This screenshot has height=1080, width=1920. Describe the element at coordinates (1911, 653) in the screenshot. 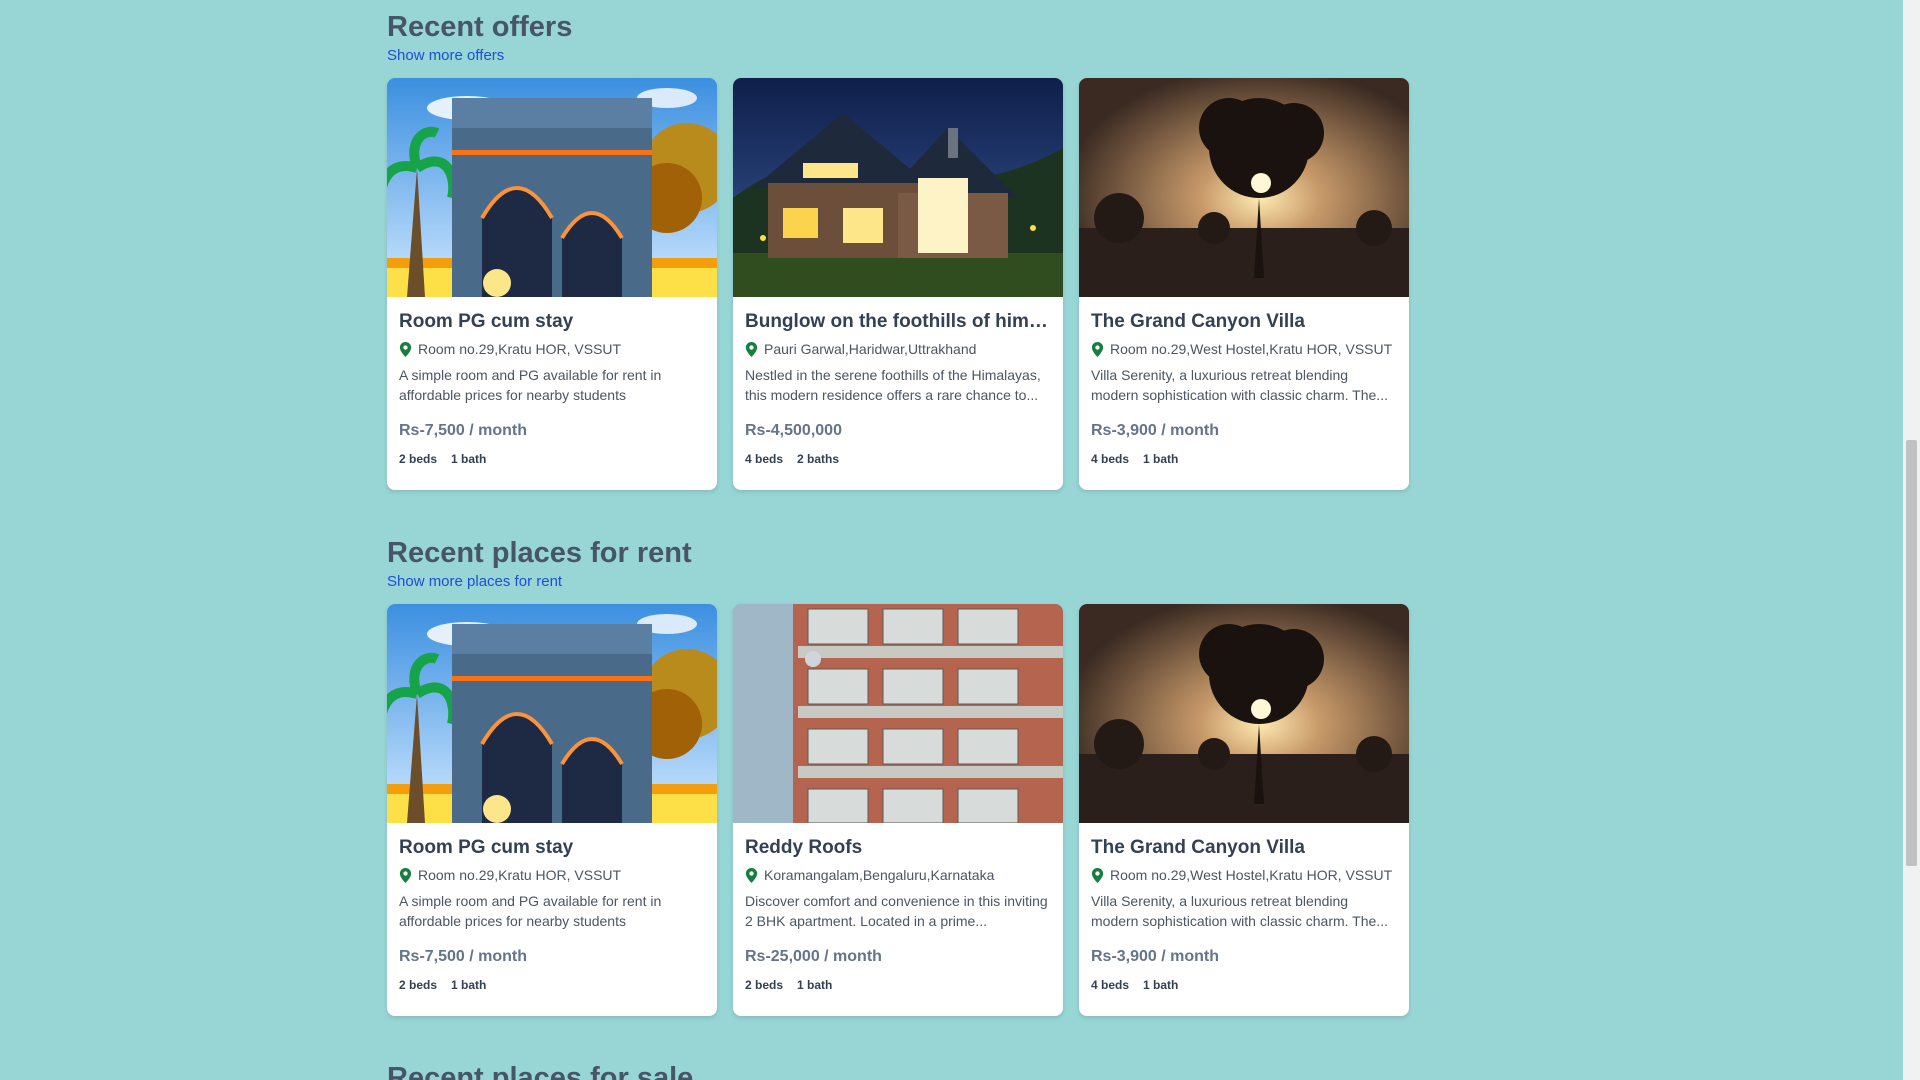

I see `scrollbar-thumb` at that location.